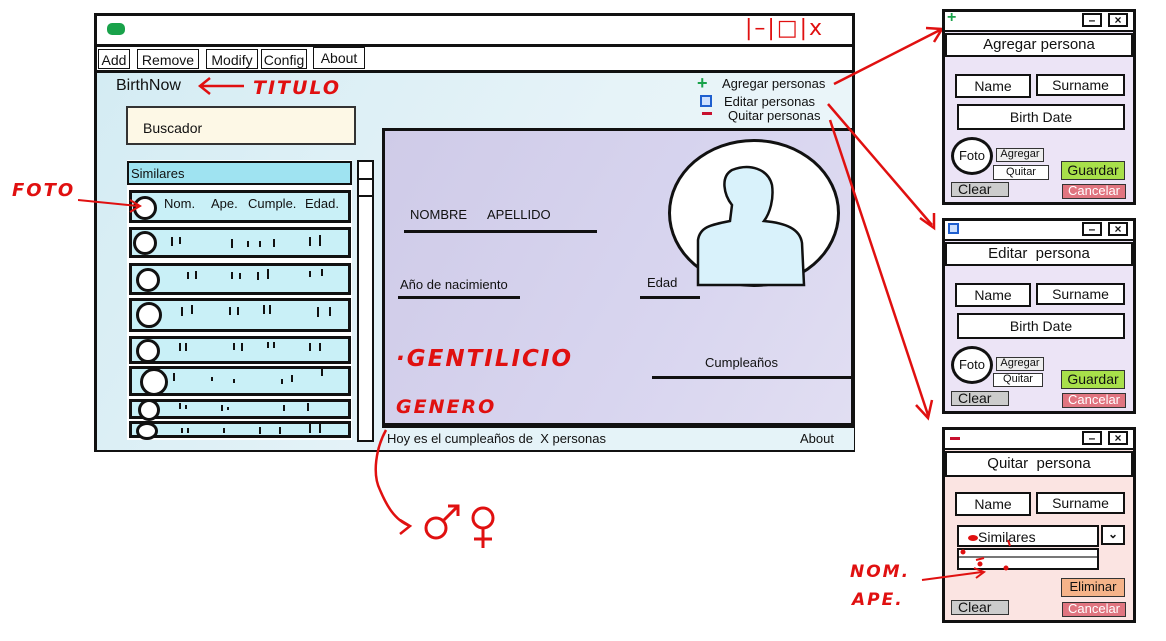 This screenshot has height=641, width=1166. I want to click on gender-arrow, so click(393, 482).